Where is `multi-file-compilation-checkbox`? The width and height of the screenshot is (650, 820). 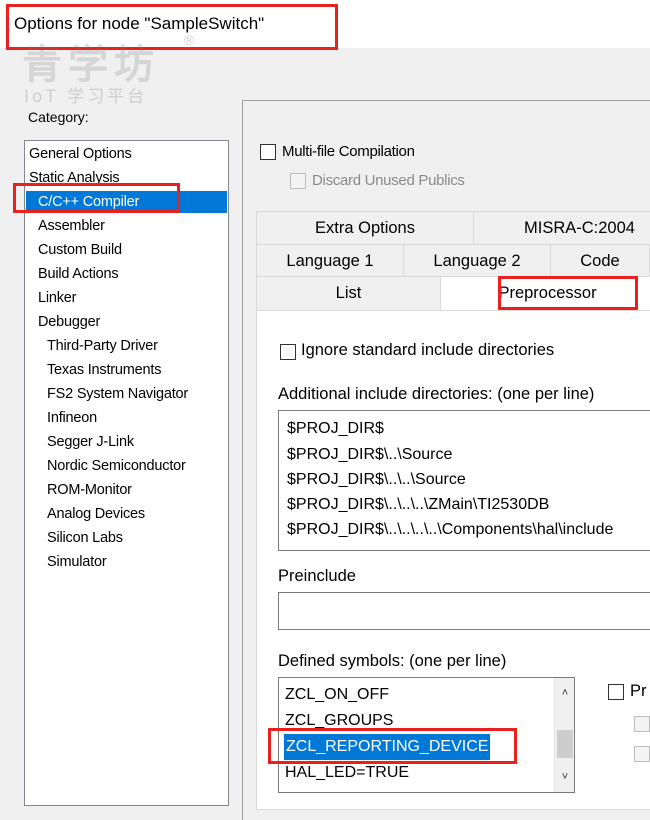 multi-file-compilation-checkbox is located at coordinates (268, 152).